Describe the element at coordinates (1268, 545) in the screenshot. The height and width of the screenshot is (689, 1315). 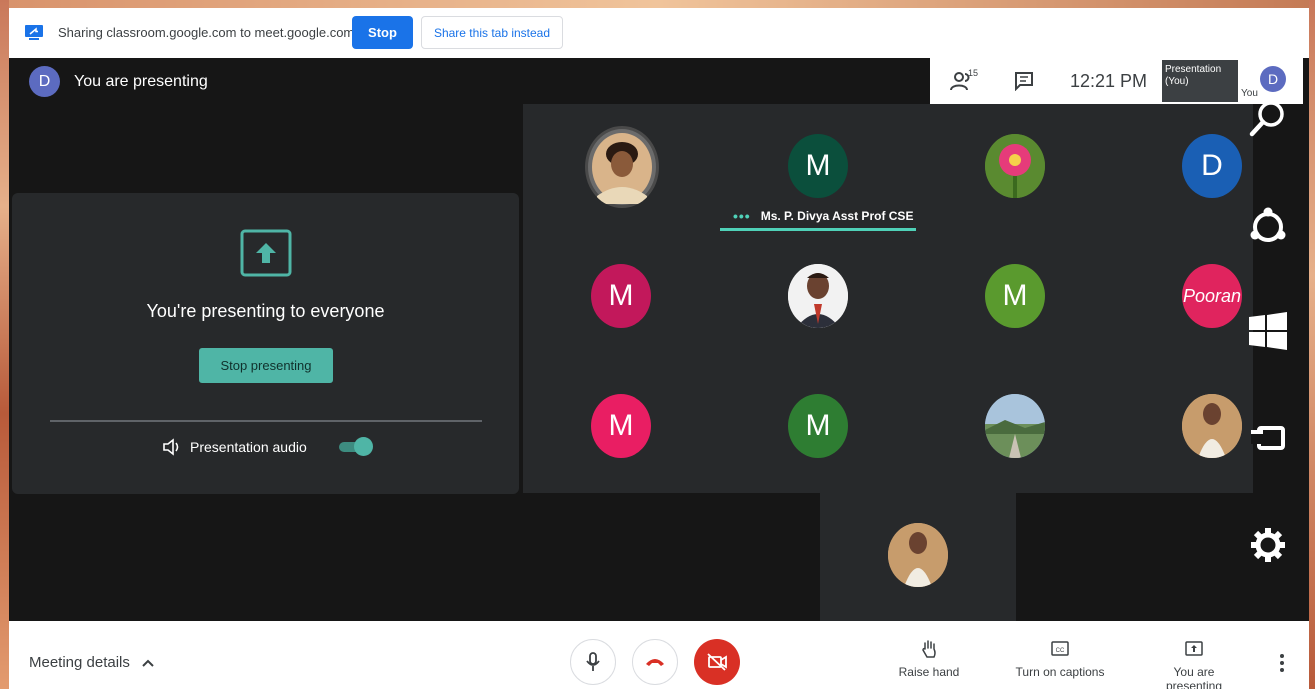
I see `gear-icon` at that location.